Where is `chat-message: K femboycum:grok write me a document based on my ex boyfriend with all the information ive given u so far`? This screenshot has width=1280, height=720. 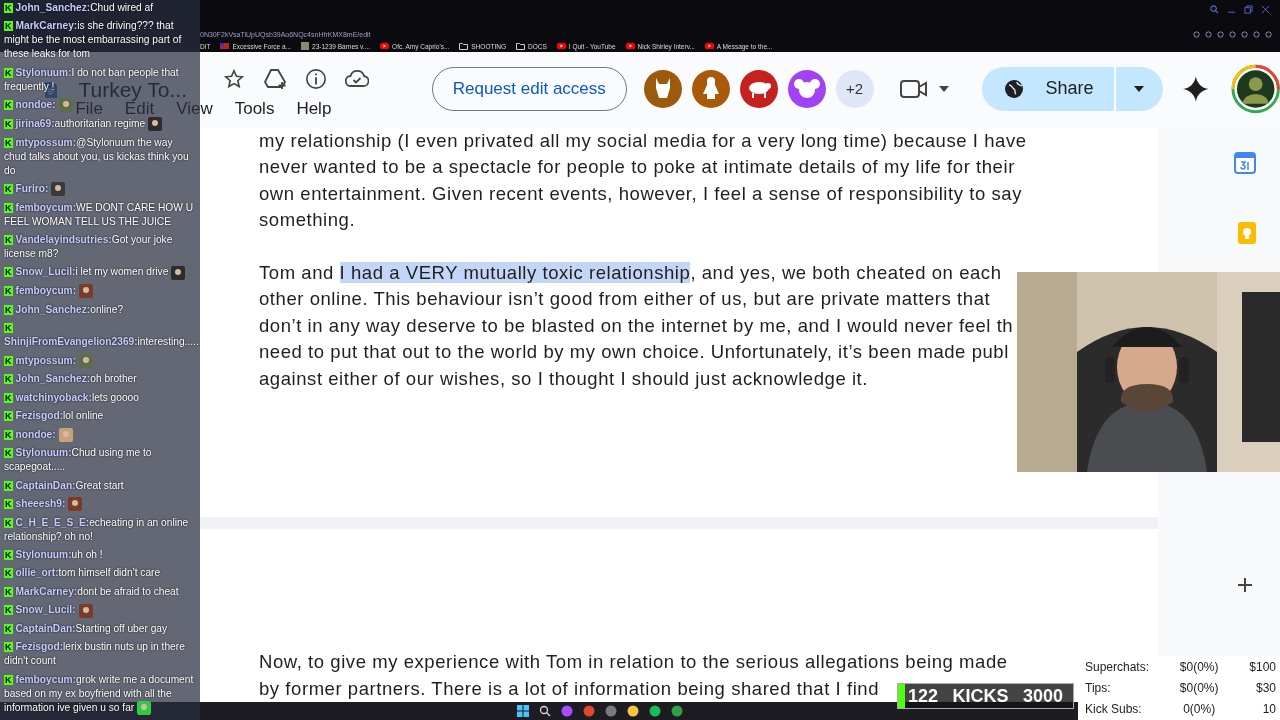
chat-message: K femboycum:grok write me a document based on my ex boyfriend with all the information ive given u so far is located at coordinates (100, 694).